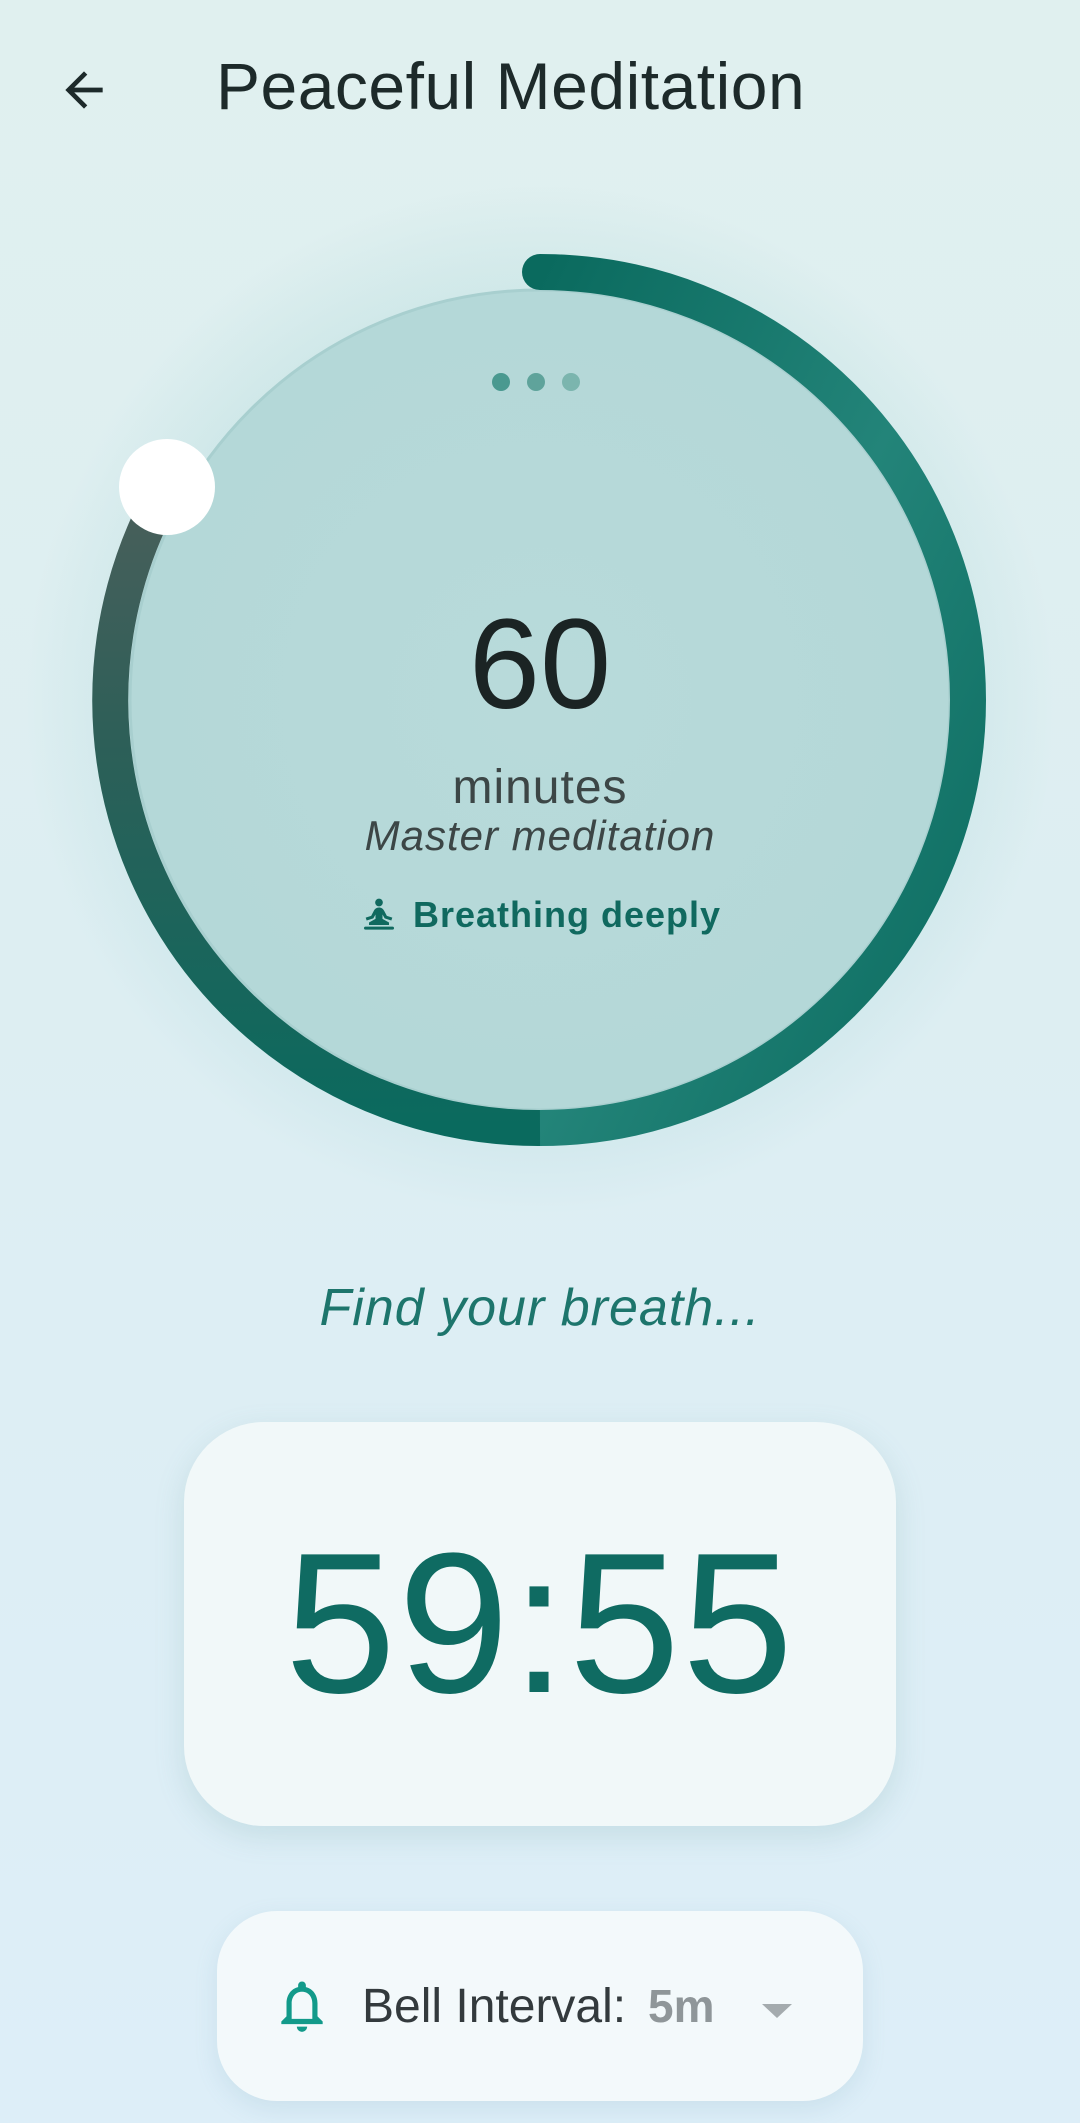 The image size is (1080, 2123). Describe the element at coordinates (777, 2011) in the screenshot. I see `dropdown-arrow-icon` at that location.